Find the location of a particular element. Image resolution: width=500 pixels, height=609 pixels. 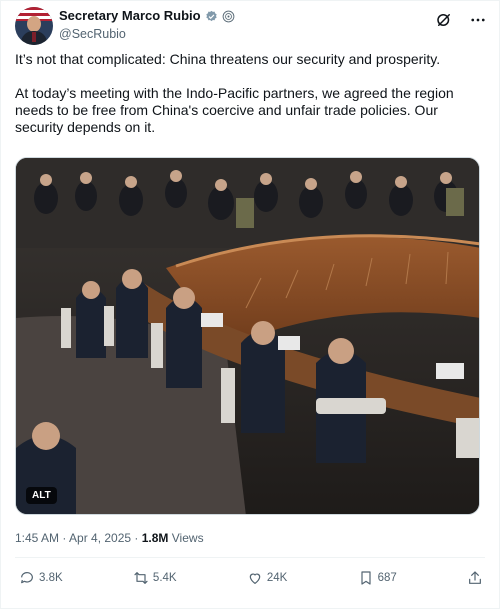

more-icon is located at coordinates (478, 20).